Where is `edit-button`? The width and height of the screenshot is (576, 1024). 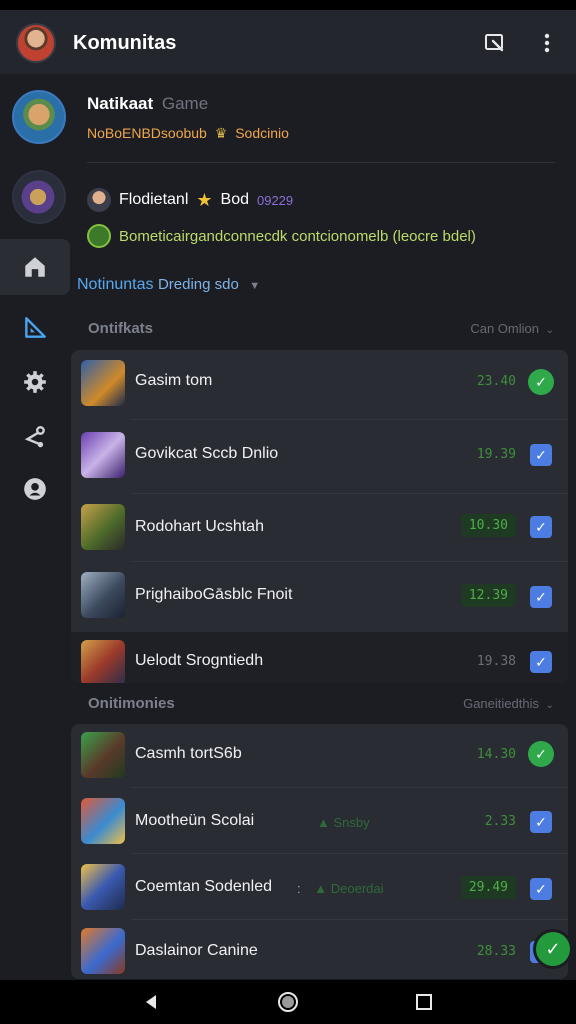
edit-button is located at coordinates (495, 43).